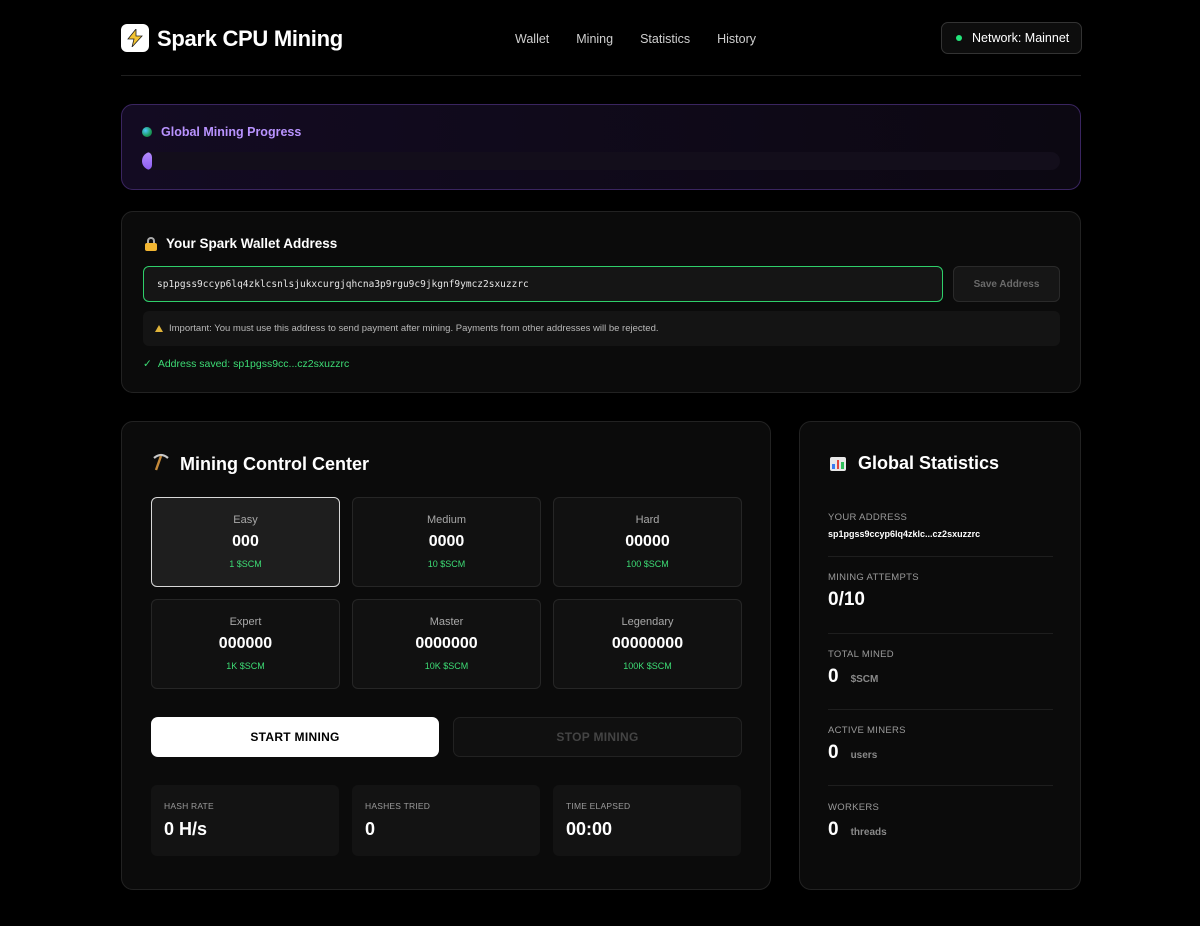  What do you see at coordinates (135, 38) in the screenshot?
I see `lightning-bolt-icon` at bounding box center [135, 38].